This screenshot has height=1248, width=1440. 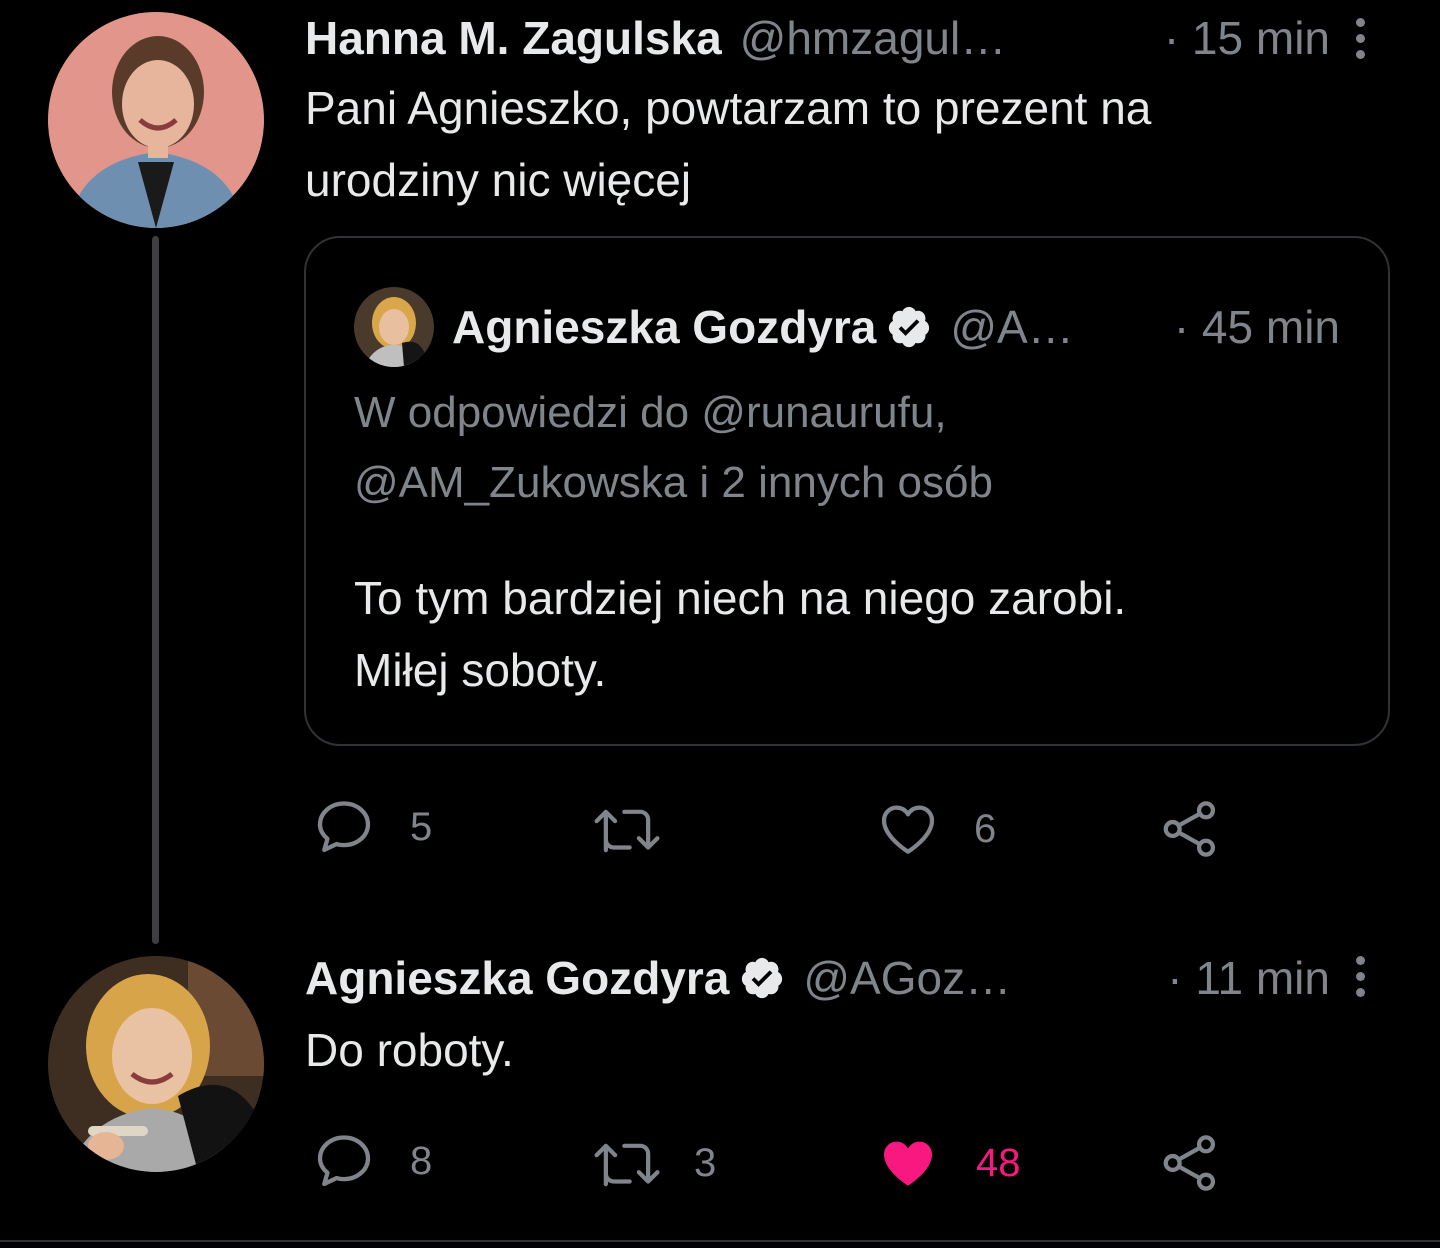 I want to click on tweet-header: Hanna M. Zagulska @hmzagul… · 15 min, so click(x=817, y=38).